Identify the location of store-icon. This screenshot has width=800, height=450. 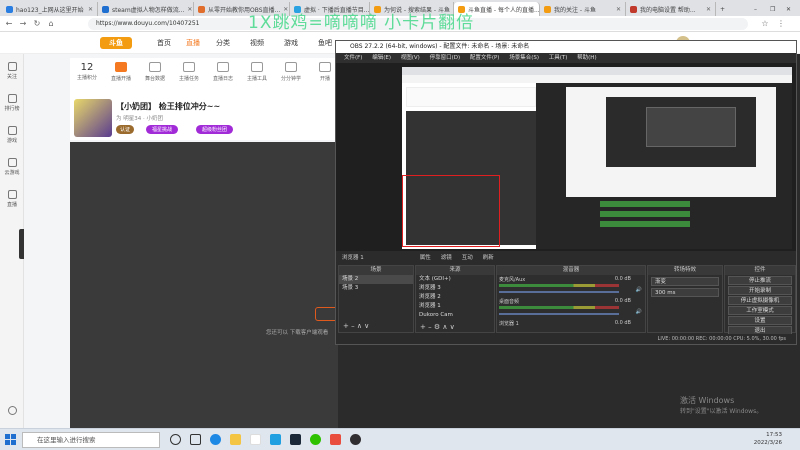
(255, 439).